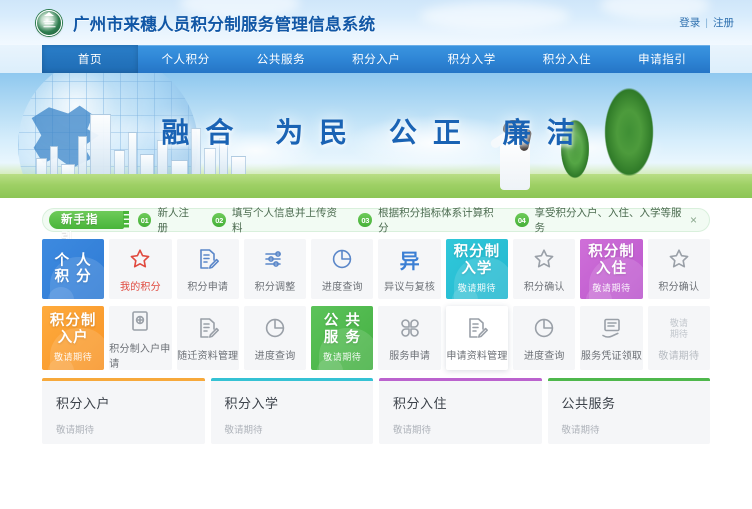 Image resolution: width=752 pixels, height=509 pixels. I want to click on sliders-icon, so click(275, 258).